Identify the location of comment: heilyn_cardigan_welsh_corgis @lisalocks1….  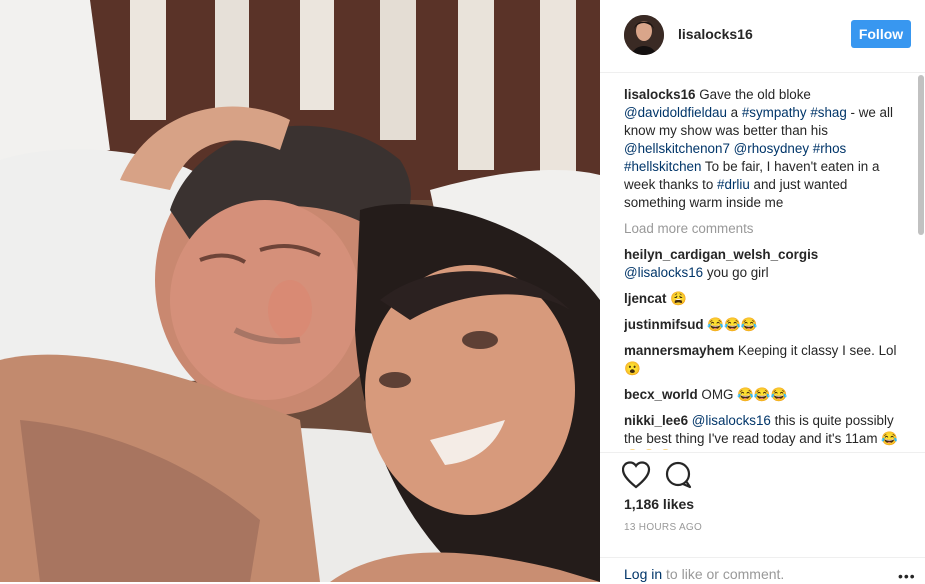
(762, 264).